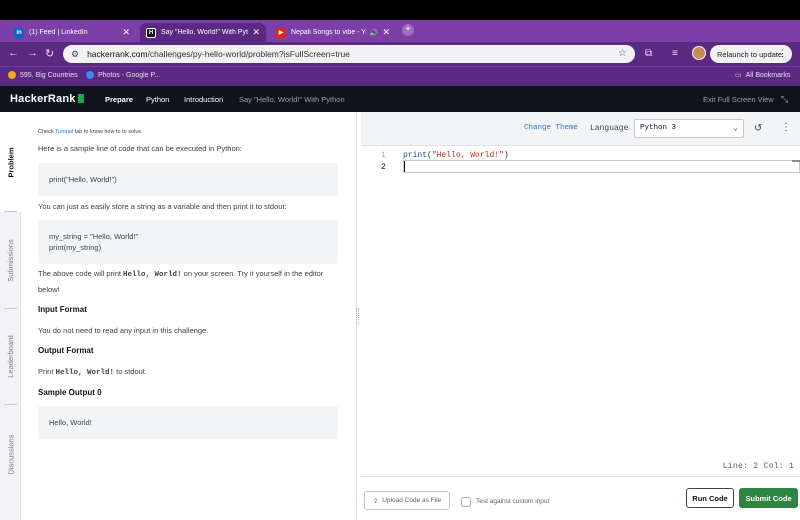 The height and width of the screenshot is (520, 800). What do you see at coordinates (758, 128) in the screenshot?
I see `history-icon: ↺` at bounding box center [758, 128].